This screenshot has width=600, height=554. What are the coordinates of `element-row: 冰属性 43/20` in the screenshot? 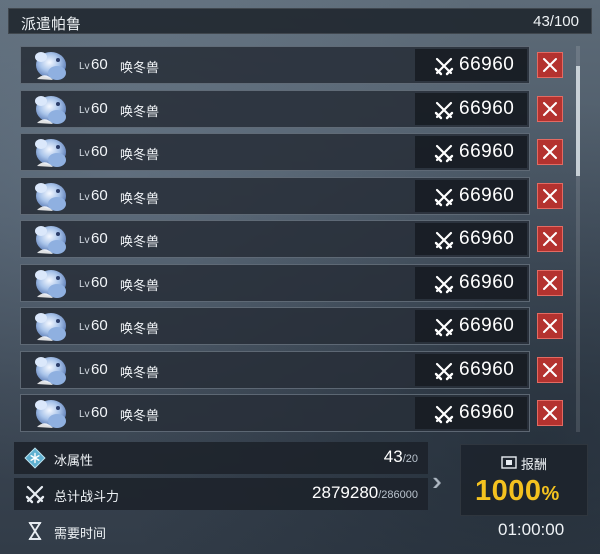 It's located at (221, 458).